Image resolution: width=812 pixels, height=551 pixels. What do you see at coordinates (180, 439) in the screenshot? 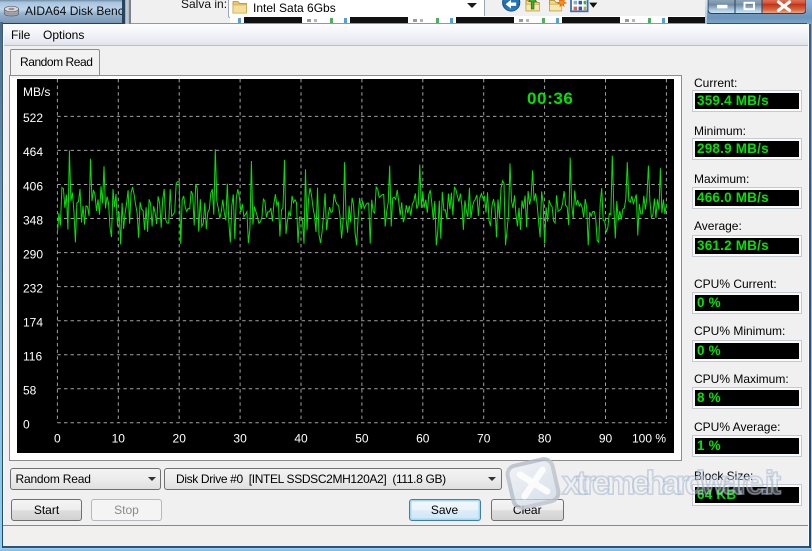
I see `svg-text: 20` at bounding box center [180, 439].